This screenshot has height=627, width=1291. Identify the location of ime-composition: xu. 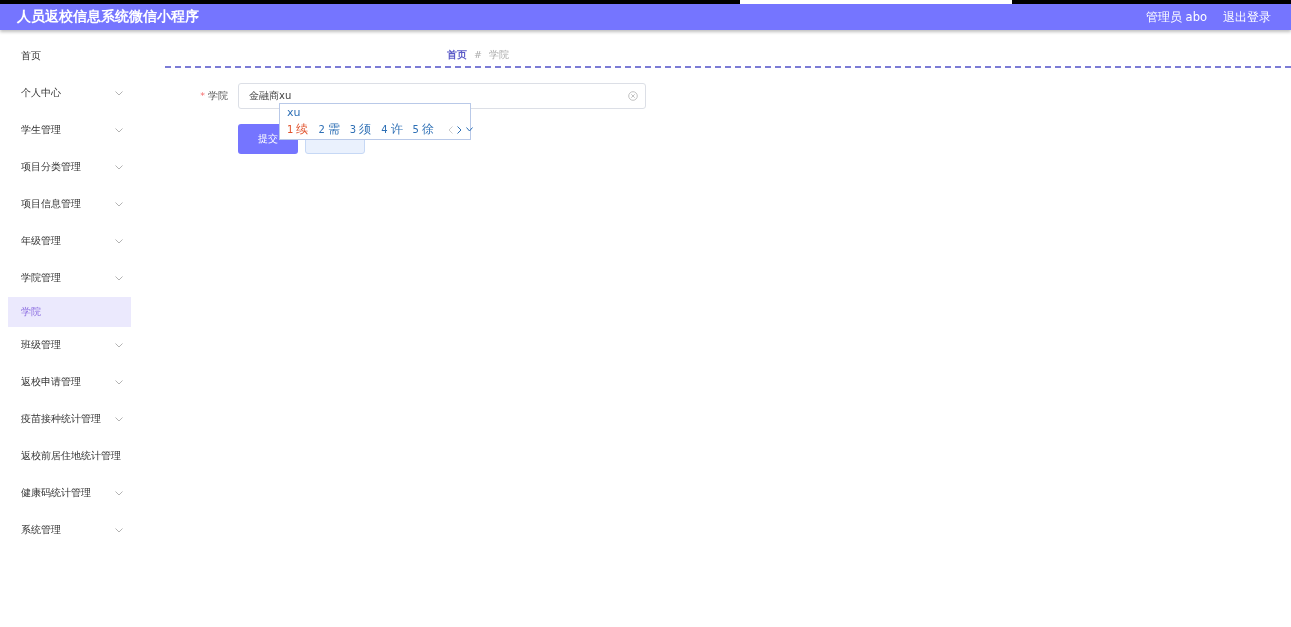
(294, 113).